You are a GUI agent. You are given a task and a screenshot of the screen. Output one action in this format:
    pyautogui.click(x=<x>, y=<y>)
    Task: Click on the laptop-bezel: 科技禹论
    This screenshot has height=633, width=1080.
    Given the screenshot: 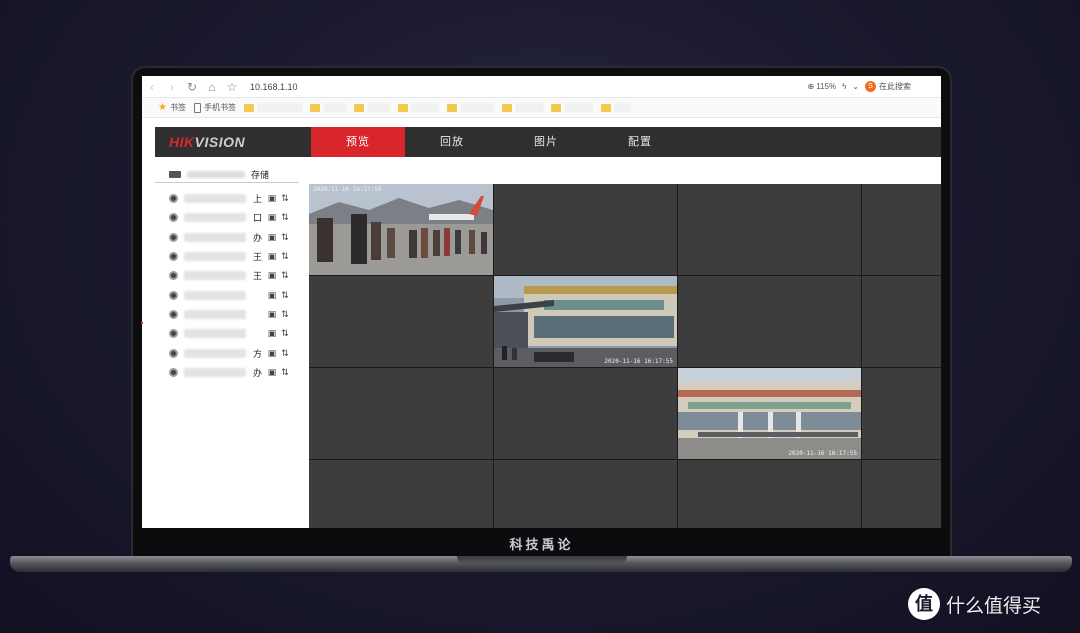 What is the action you would take?
    pyautogui.click(x=541, y=542)
    